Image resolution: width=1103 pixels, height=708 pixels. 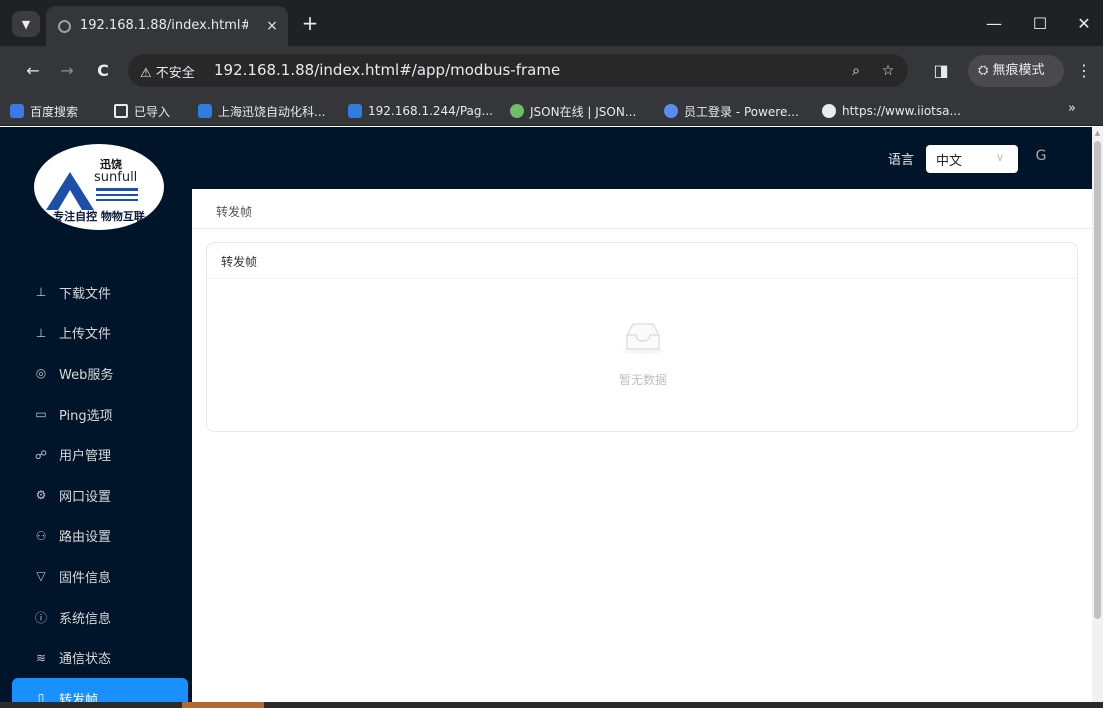 I want to click on company-logo: 迅饶 sunfull 专注自控 物物互联, so click(x=99, y=187).